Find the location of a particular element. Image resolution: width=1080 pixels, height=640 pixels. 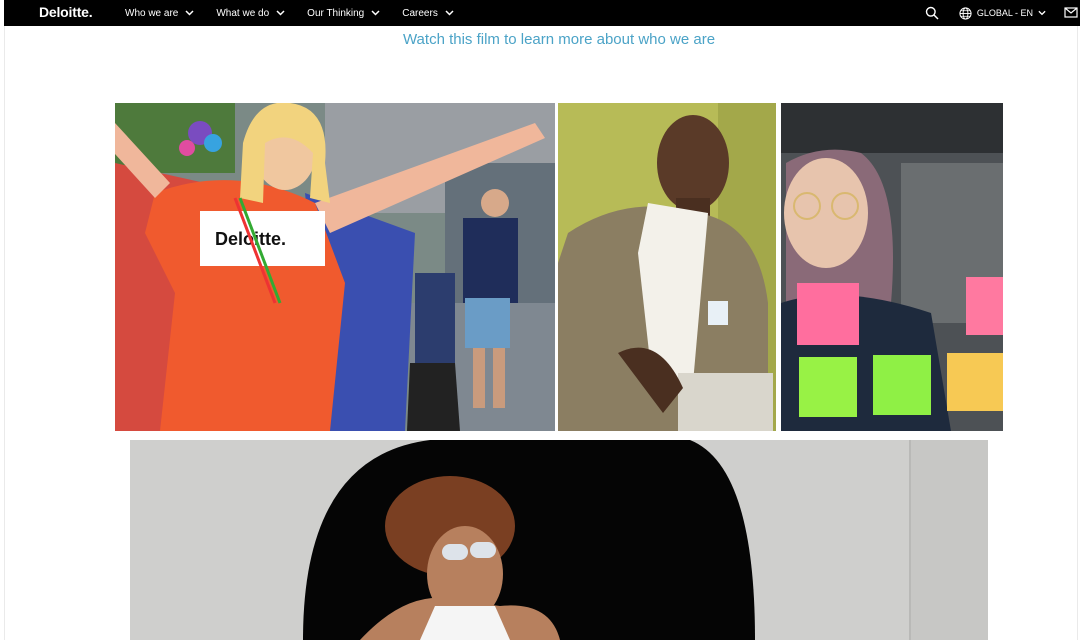

menu-our-thinking: Our Thinking is located at coordinates (343, 13).